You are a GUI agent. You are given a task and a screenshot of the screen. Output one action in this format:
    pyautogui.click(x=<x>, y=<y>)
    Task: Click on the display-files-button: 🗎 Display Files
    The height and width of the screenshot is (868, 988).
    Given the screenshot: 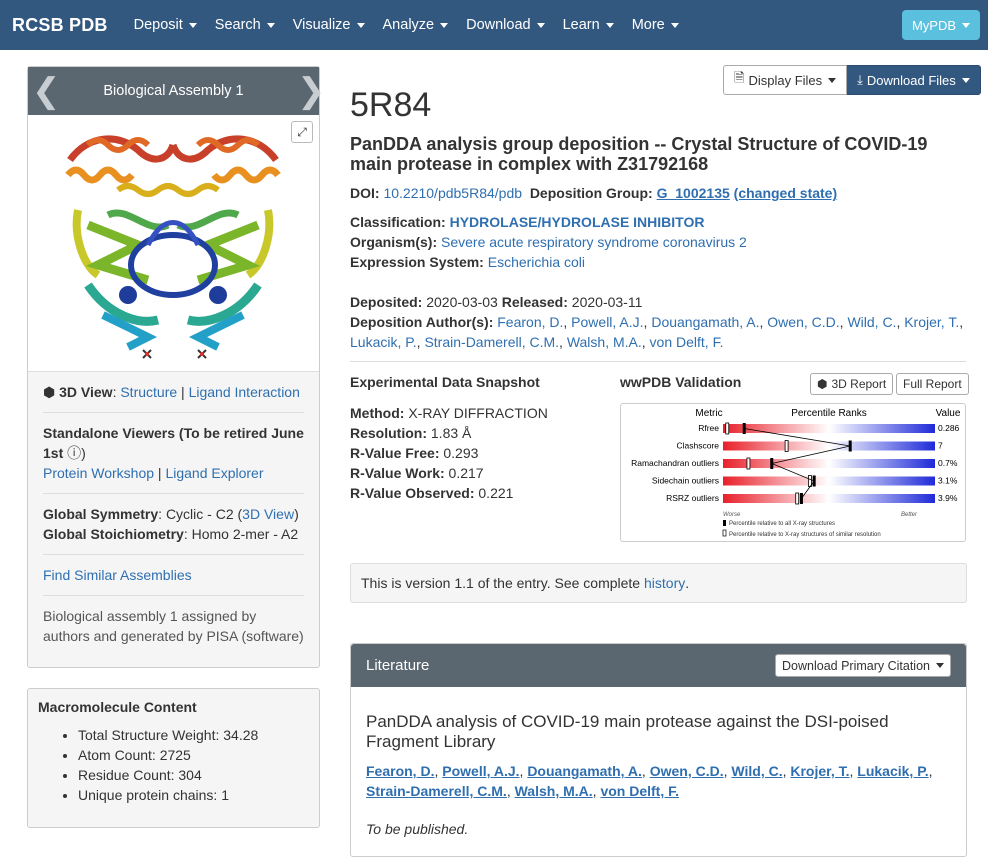 What is the action you would take?
    pyautogui.click(x=785, y=80)
    